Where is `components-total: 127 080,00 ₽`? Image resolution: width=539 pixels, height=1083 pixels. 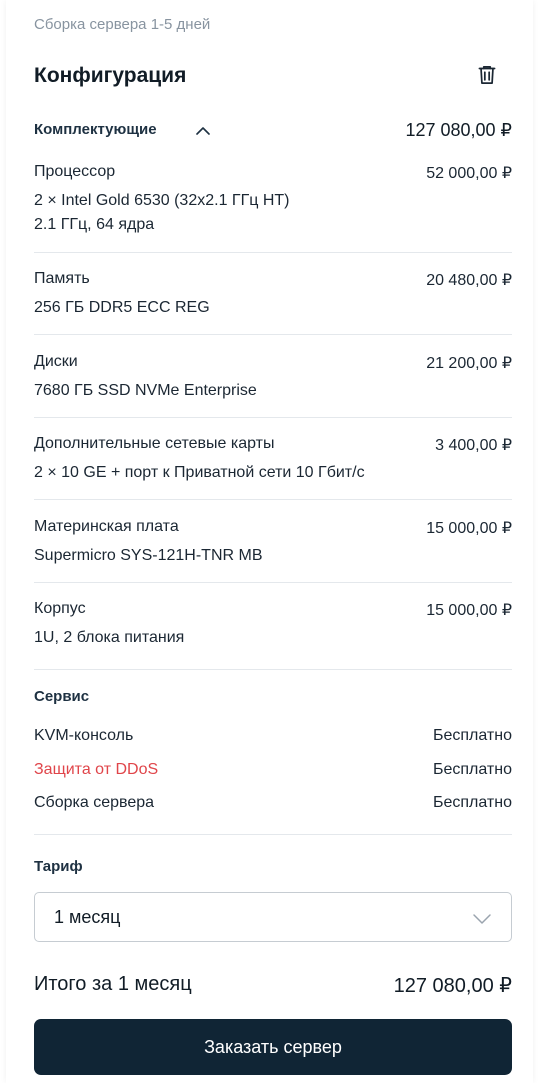 components-total: 127 080,00 ₽ is located at coordinates (458, 130).